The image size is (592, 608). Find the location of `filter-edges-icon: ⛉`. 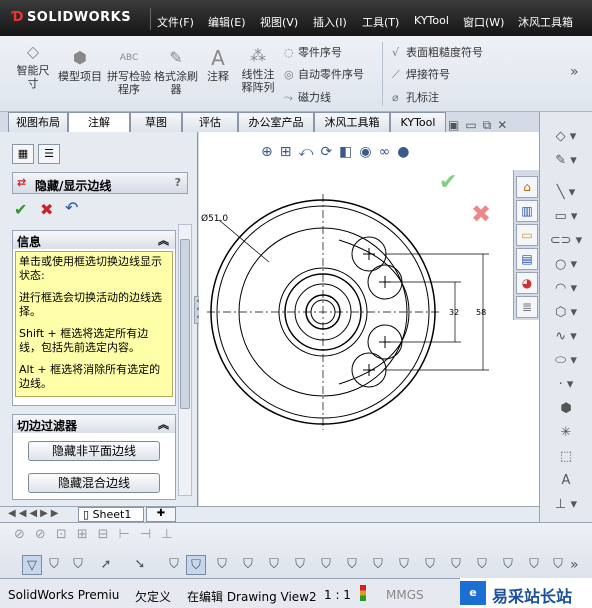

filter-edges-icon: ⛉ is located at coordinates (78, 565).